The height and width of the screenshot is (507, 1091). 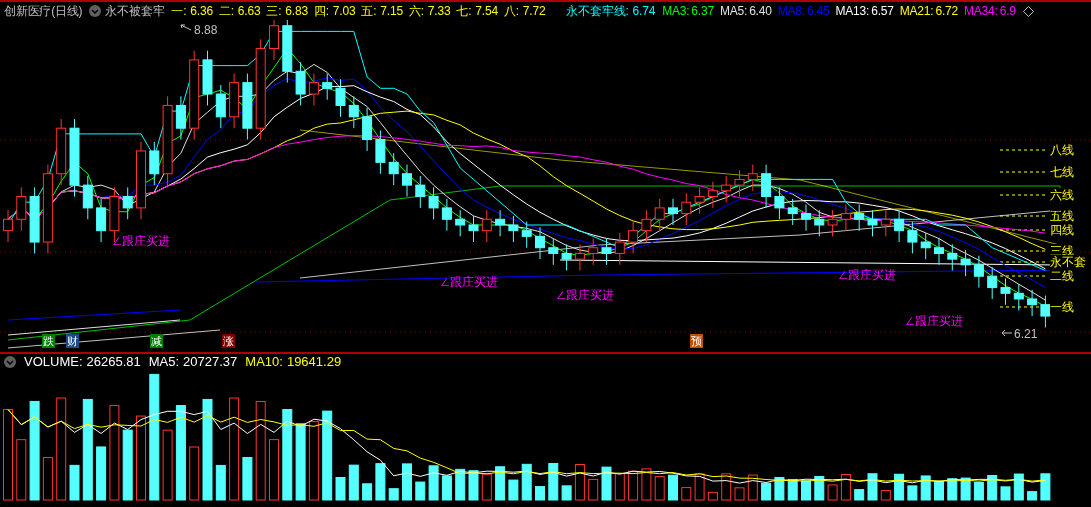 I want to click on signal-marker: 涨, so click(x=228, y=341).